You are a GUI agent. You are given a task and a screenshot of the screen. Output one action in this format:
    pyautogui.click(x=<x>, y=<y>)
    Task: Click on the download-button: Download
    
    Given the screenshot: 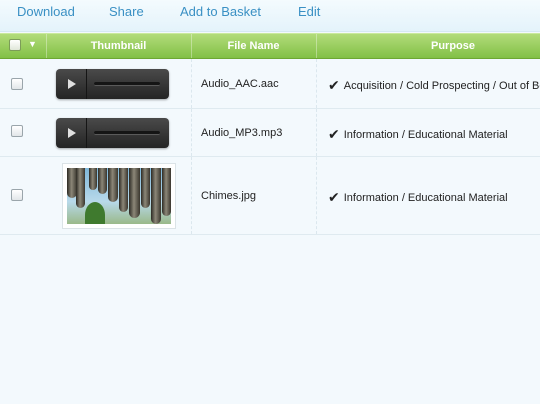 What is the action you would take?
    pyautogui.click(x=46, y=11)
    